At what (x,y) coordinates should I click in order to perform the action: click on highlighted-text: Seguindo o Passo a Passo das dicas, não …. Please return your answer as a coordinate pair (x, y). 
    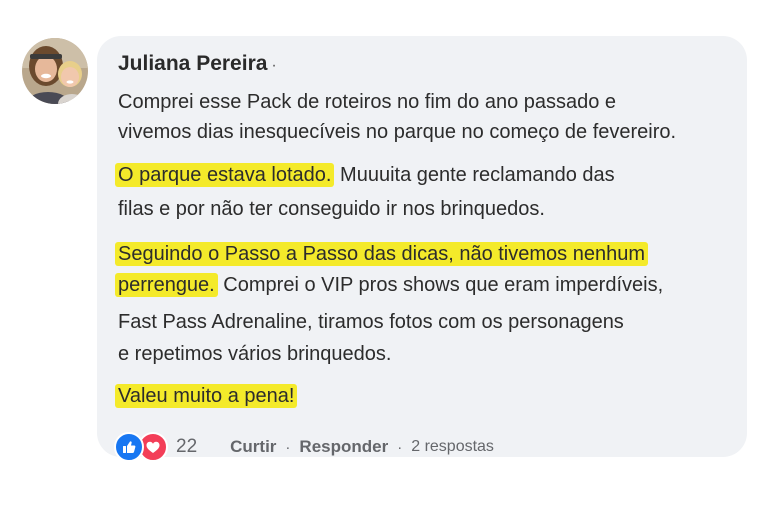
    Looking at the image, I should click on (381, 254).